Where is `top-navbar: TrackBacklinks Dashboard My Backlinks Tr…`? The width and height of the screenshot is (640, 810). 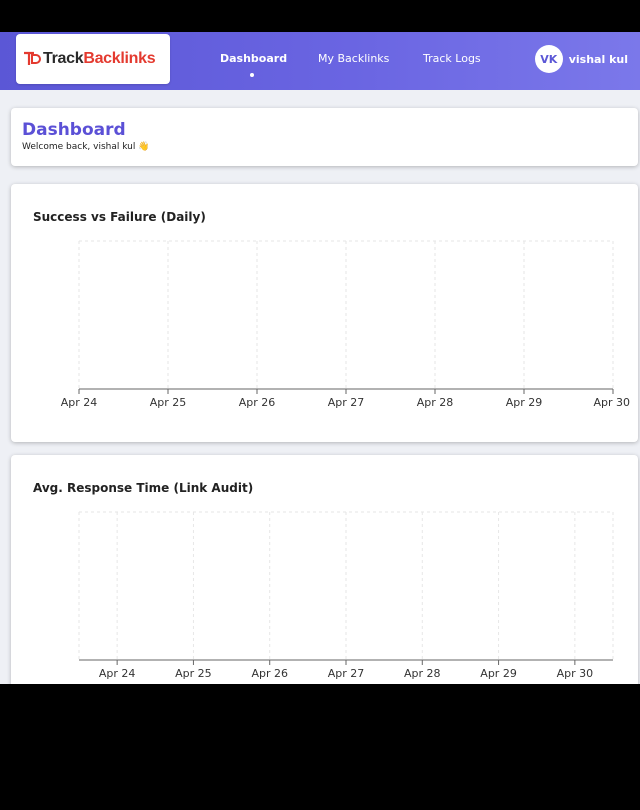
top-navbar: TrackBacklinks Dashboard My Backlinks Tr… is located at coordinates (320, 61).